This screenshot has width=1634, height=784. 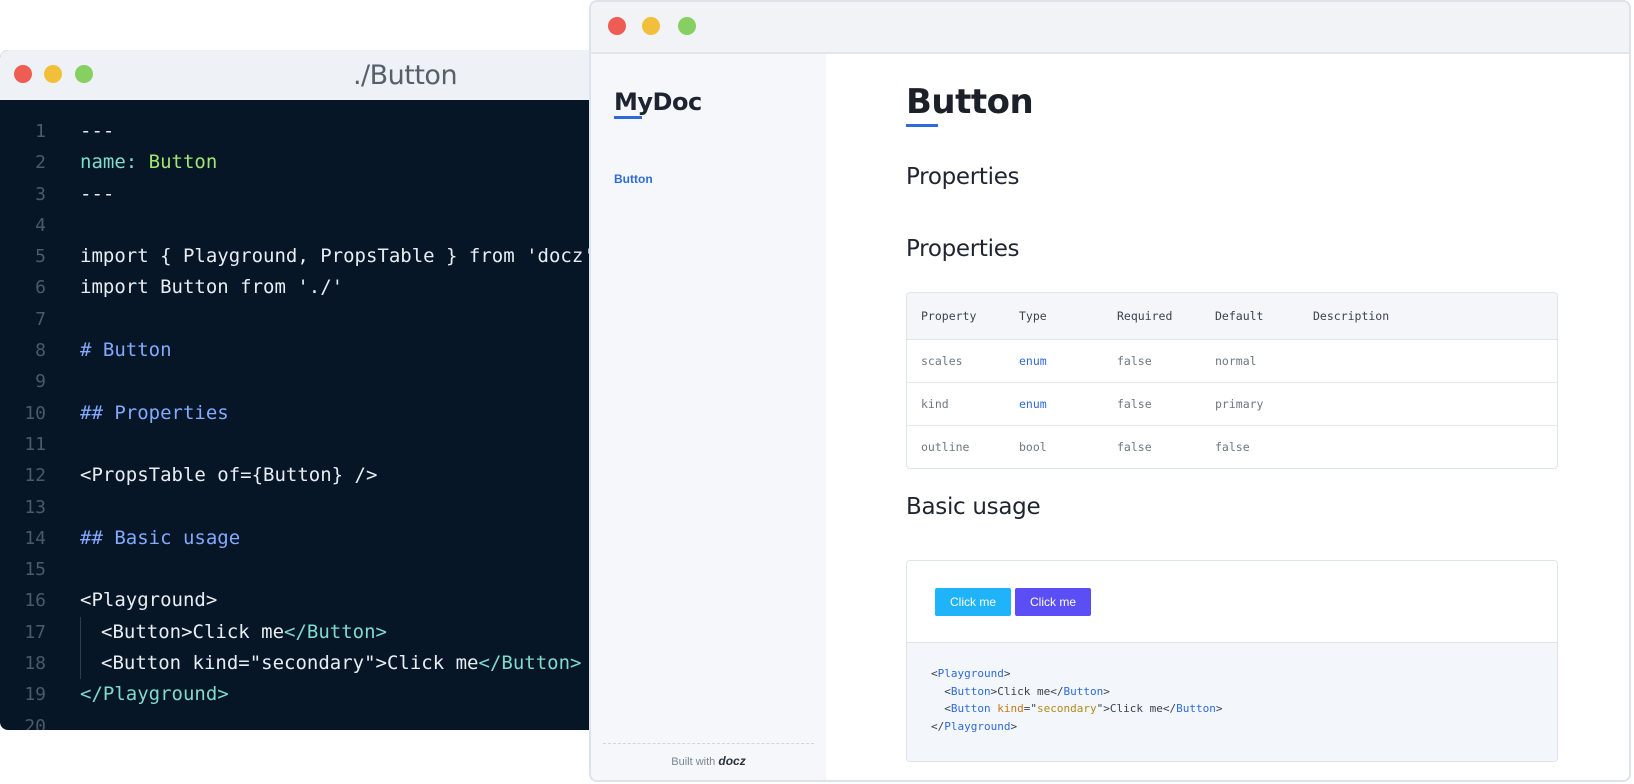 I want to click on code-line: 1 ---, so click(x=295, y=131).